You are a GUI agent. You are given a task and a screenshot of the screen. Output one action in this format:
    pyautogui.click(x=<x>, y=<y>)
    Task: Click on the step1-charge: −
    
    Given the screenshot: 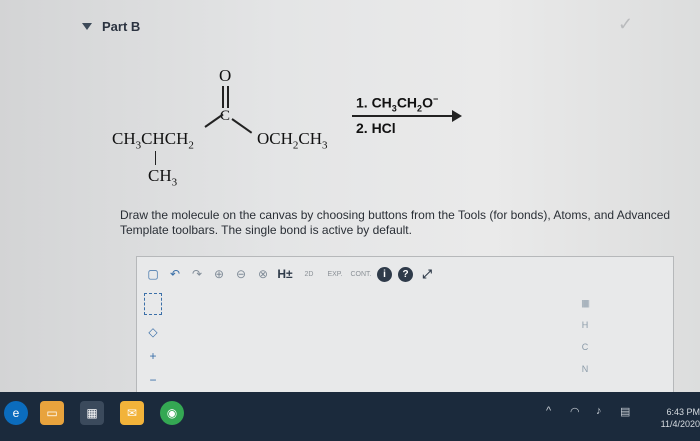 What is the action you would take?
    pyautogui.click(x=435, y=99)
    